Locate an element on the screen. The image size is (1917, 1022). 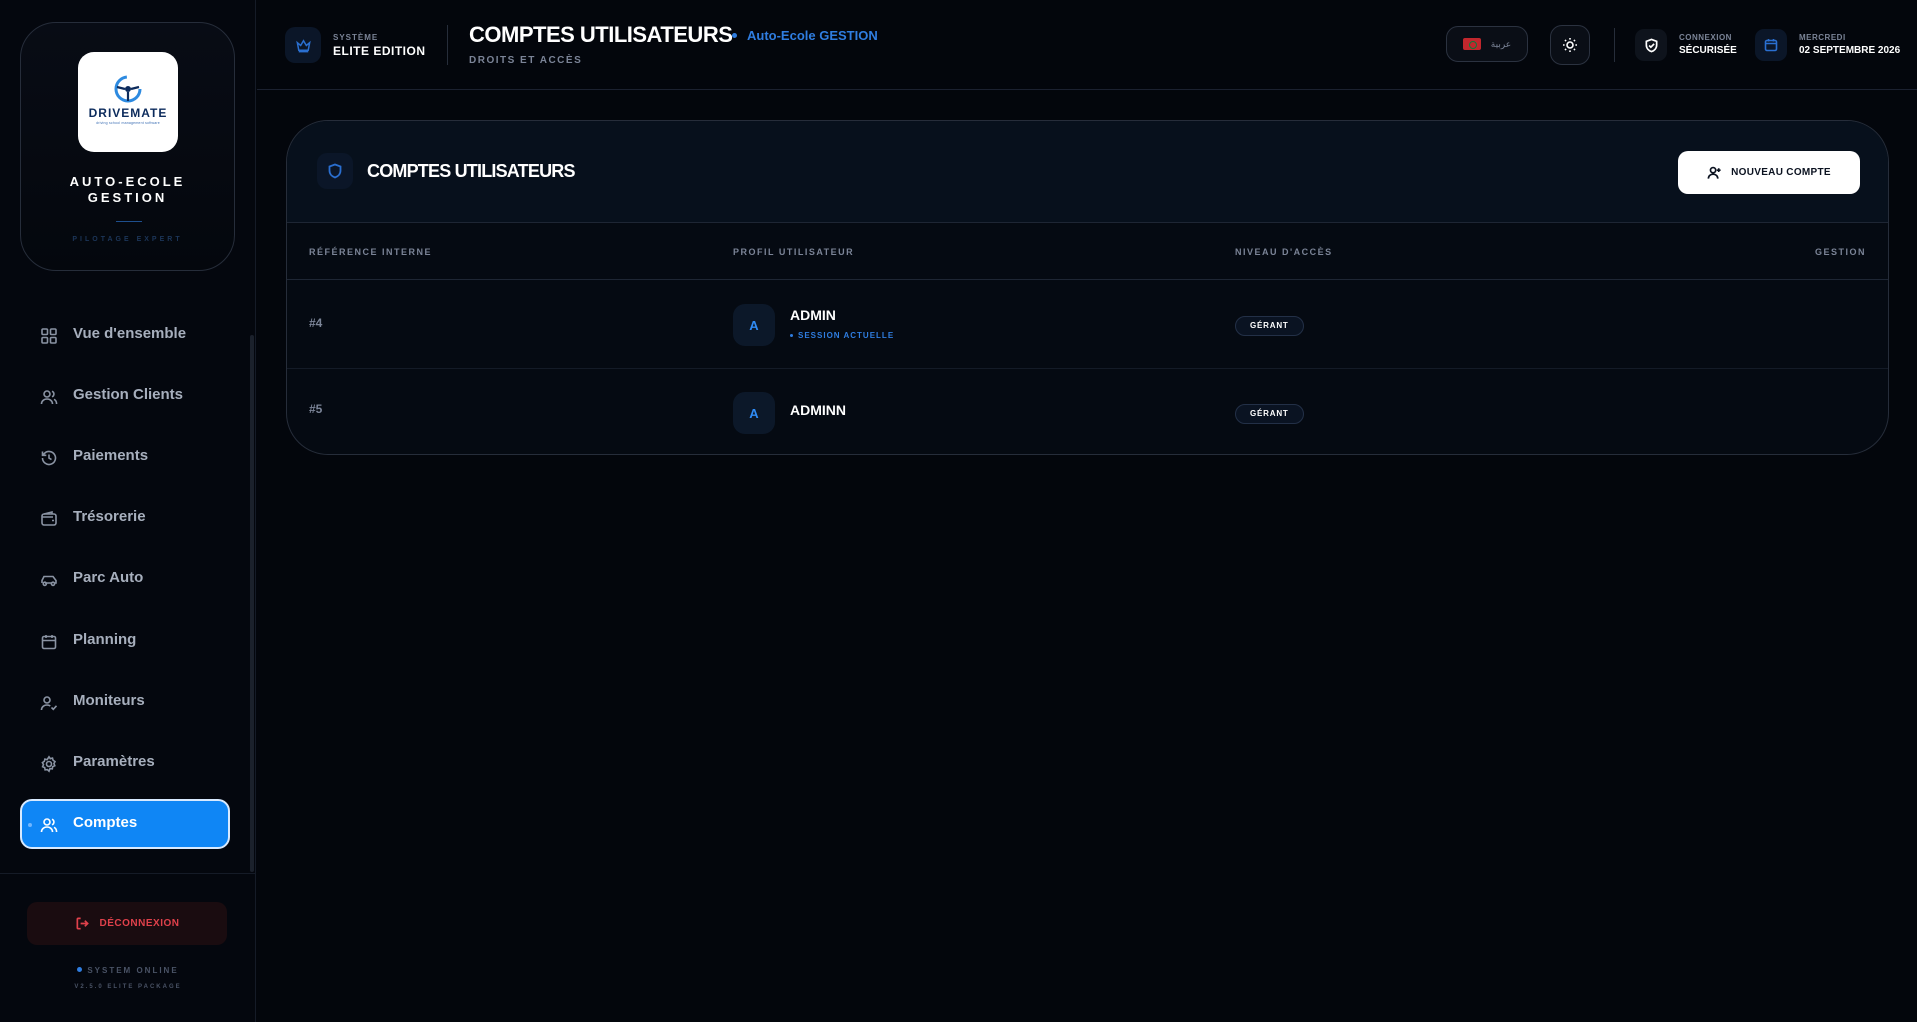
current-session-label: SESSION ACTUELLE is located at coordinates (846, 335).